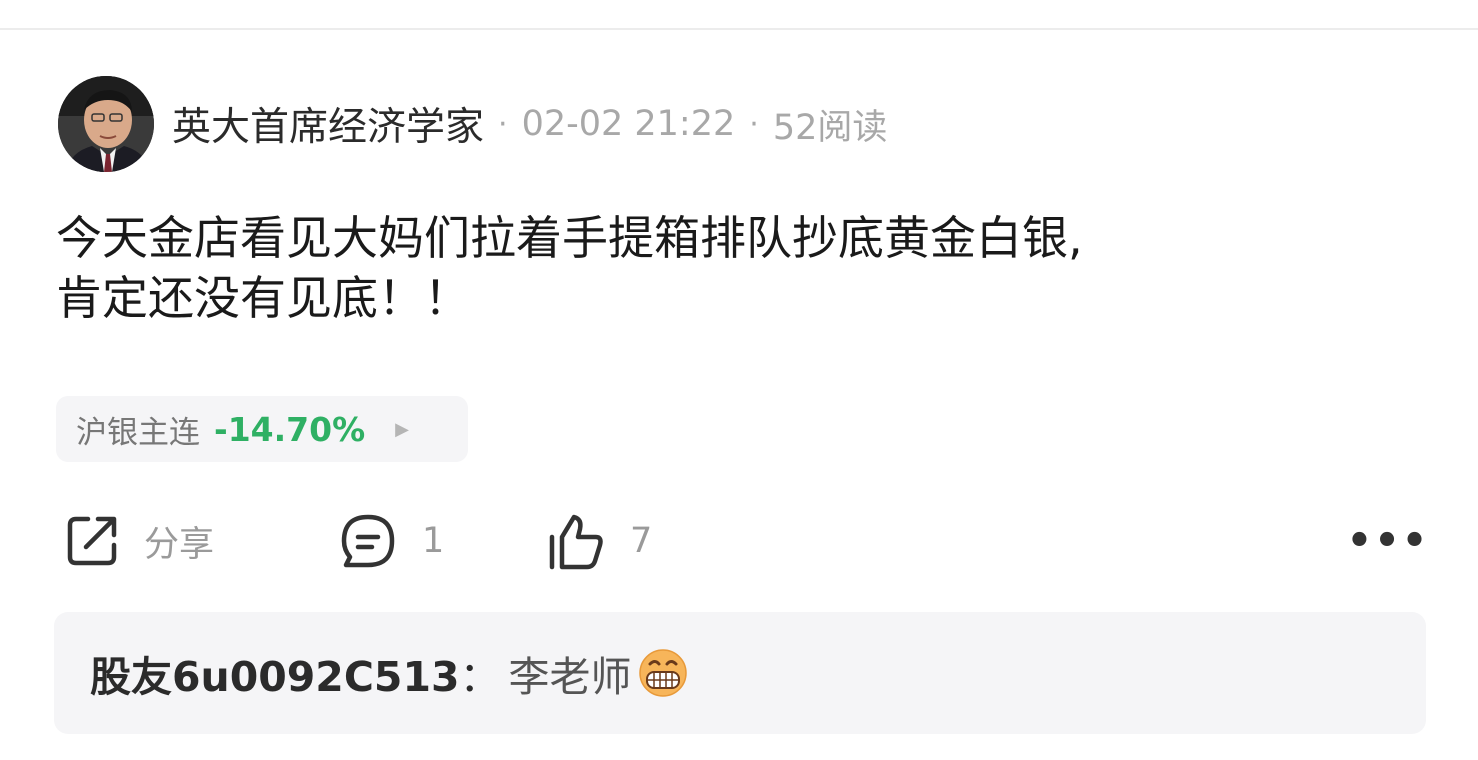 The height and width of the screenshot is (760, 1478). I want to click on grimacing-emoji-icon, so click(663, 673).